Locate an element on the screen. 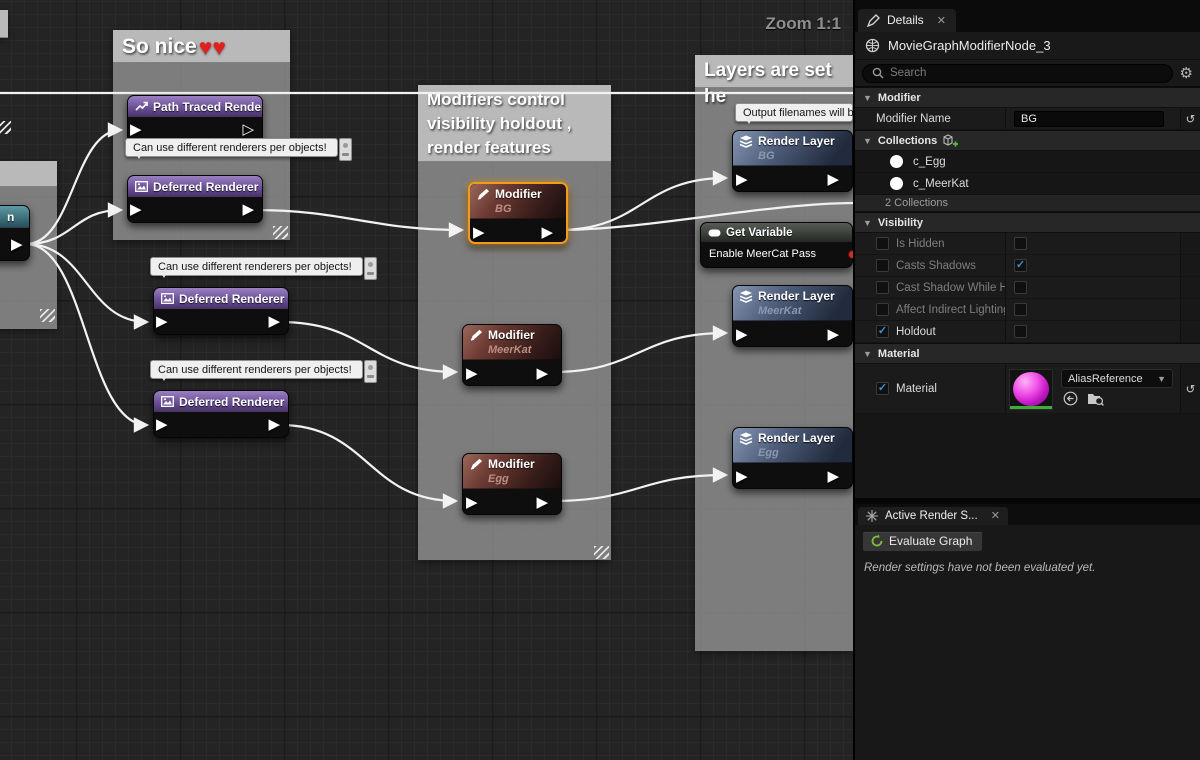 This screenshot has height=760, width=1200. output-pin: ▷ is located at coordinates (248, 129).